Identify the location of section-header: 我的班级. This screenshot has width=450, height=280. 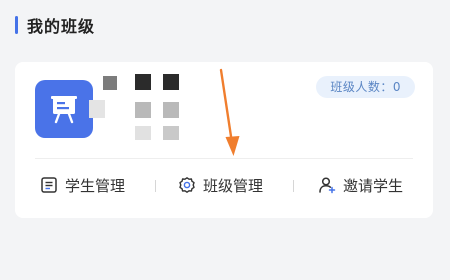
(55, 25).